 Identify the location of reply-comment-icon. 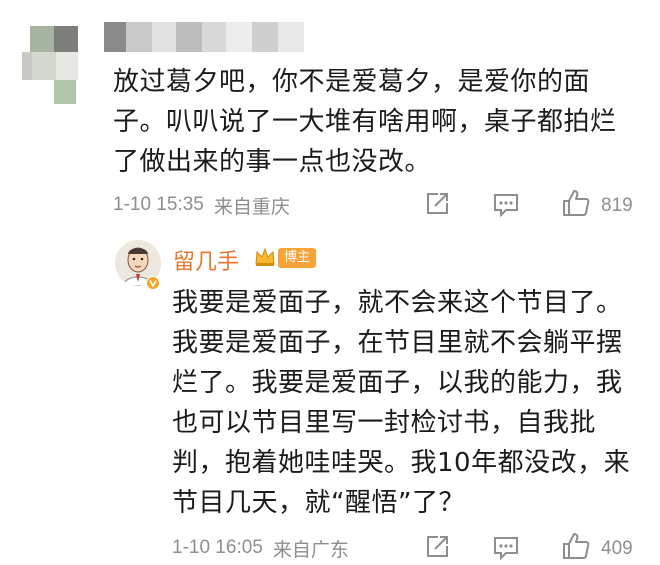
(506, 548).